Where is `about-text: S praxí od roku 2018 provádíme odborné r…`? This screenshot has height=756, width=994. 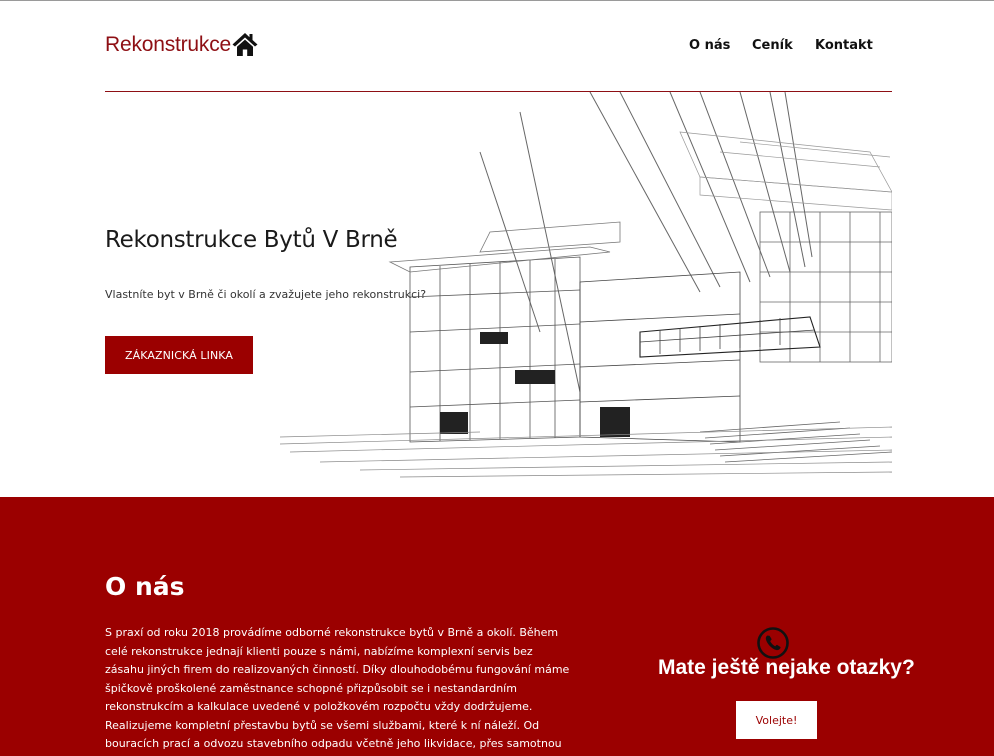
about-text: S praxí od roku 2018 provádíme odborné r… is located at coordinates (337, 691).